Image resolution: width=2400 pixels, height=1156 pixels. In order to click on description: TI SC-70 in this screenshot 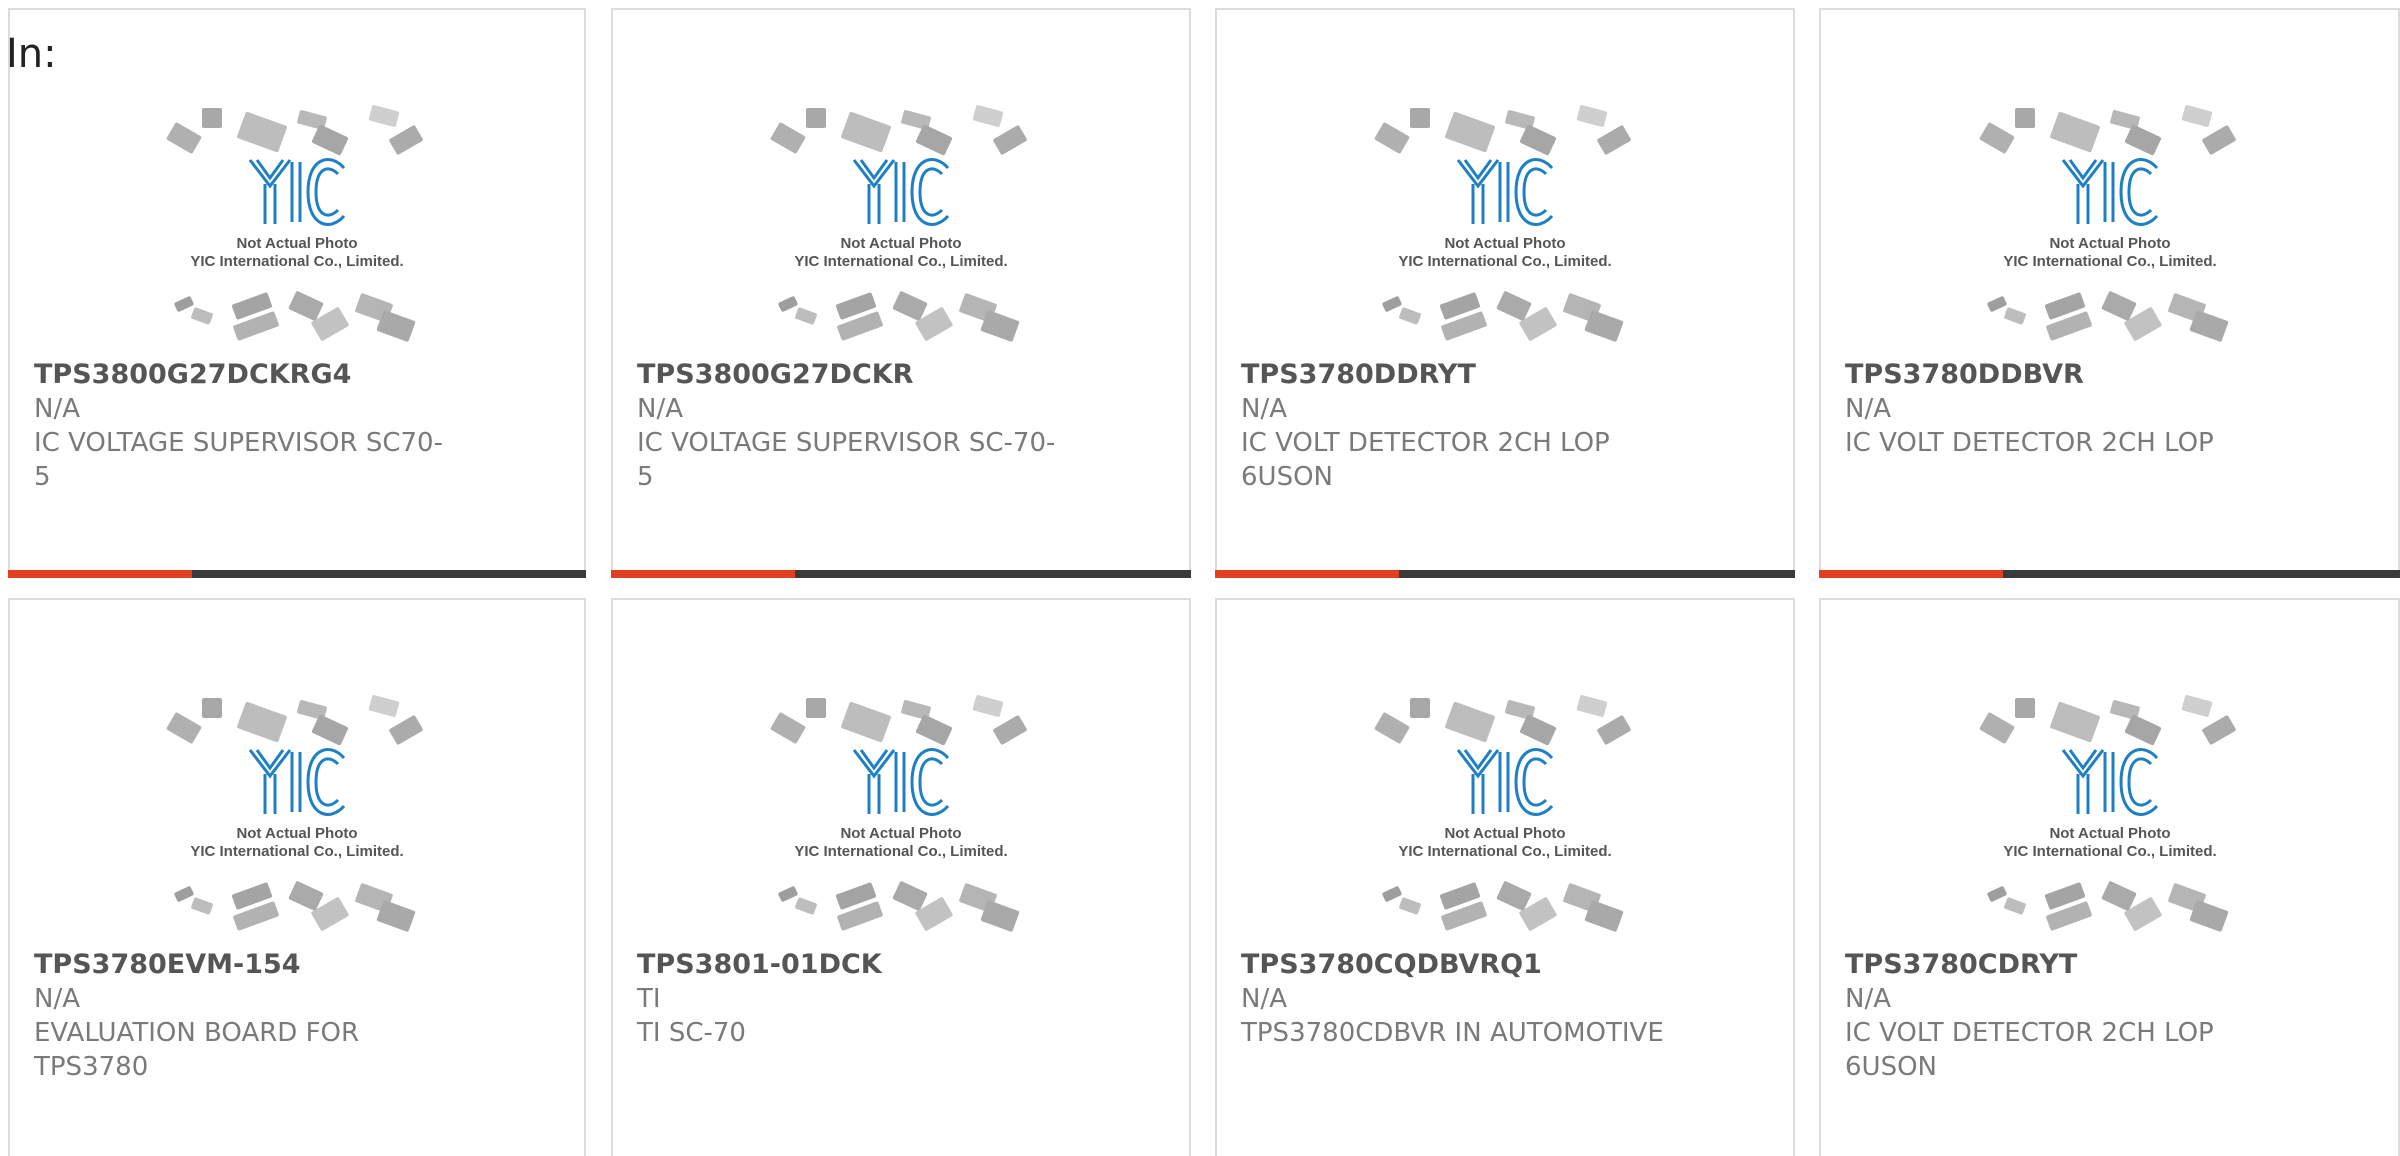, I will do `click(691, 1033)`.